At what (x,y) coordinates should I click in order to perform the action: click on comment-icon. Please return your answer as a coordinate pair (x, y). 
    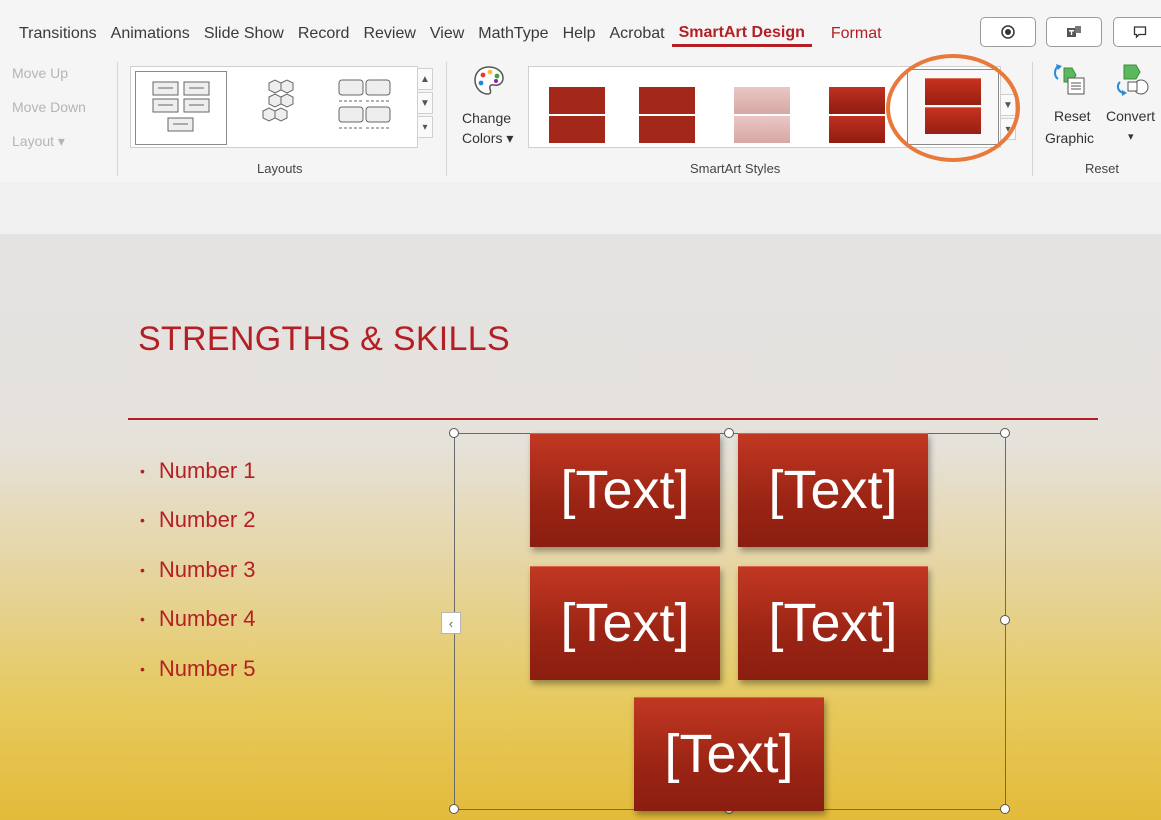
    Looking at the image, I should click on (1139, 32).